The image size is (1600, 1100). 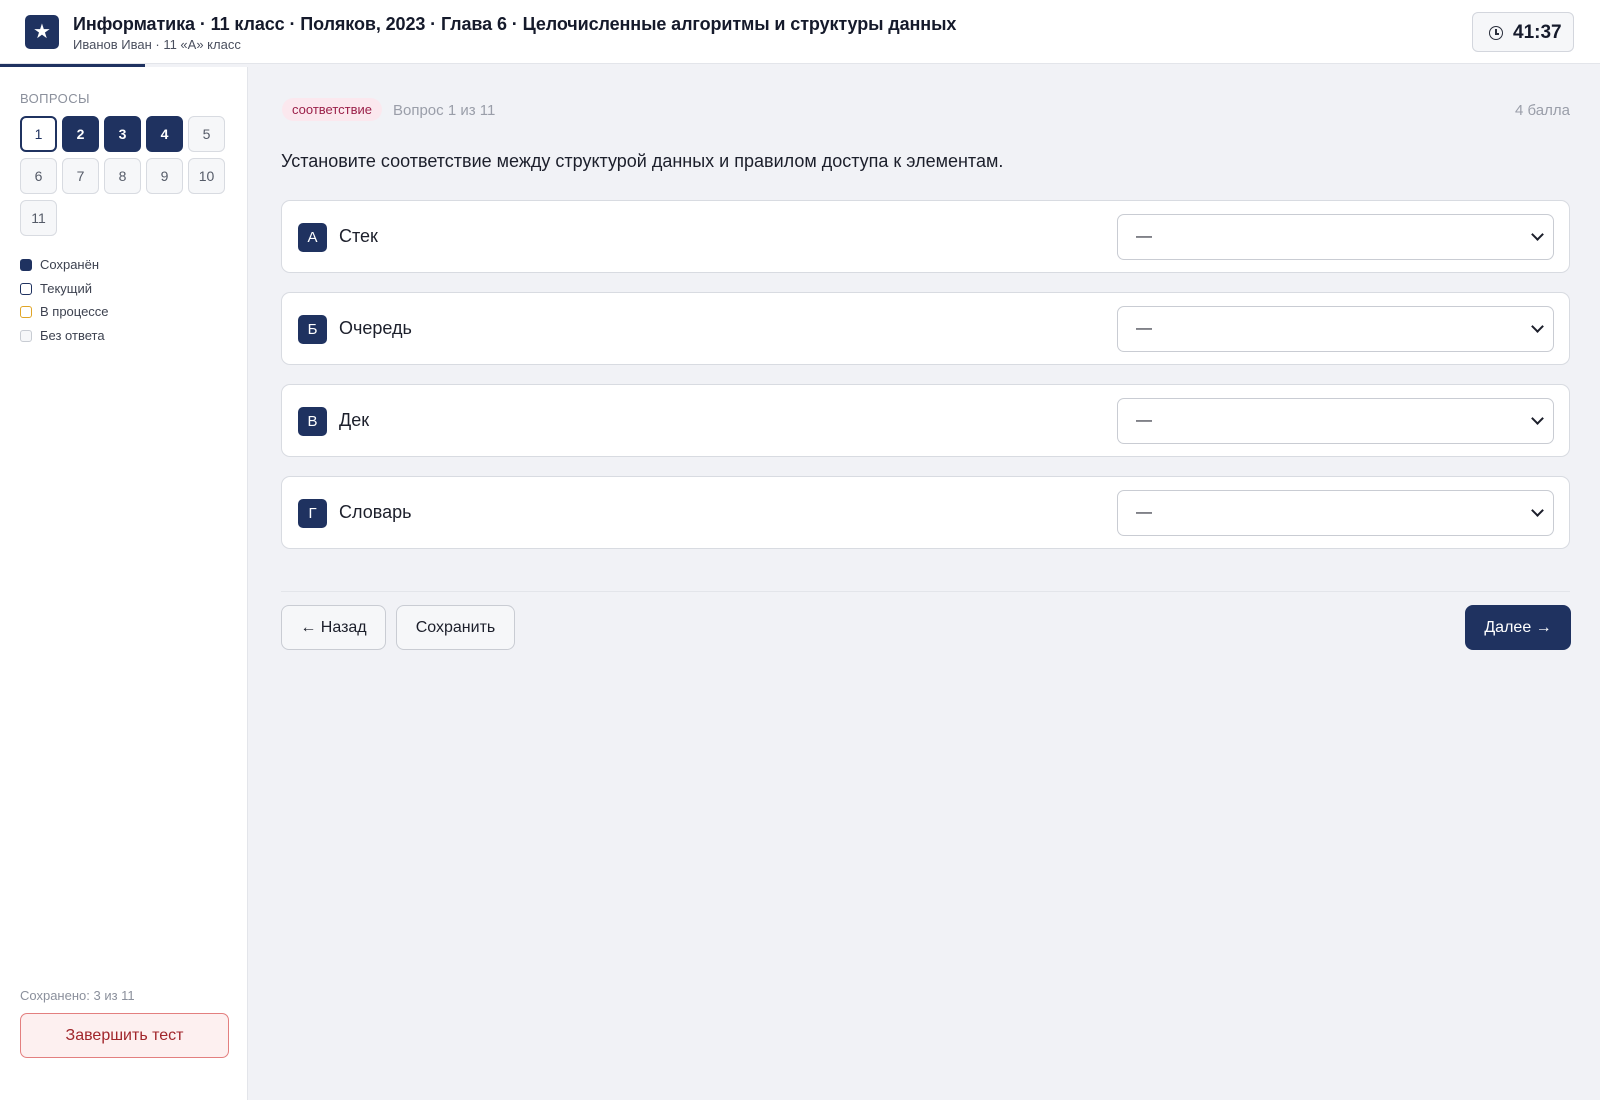 What do you see at coordinates (455, 627) in the screenshot?
I see `save-button: Сохранить` at bounding box center [455, 627].